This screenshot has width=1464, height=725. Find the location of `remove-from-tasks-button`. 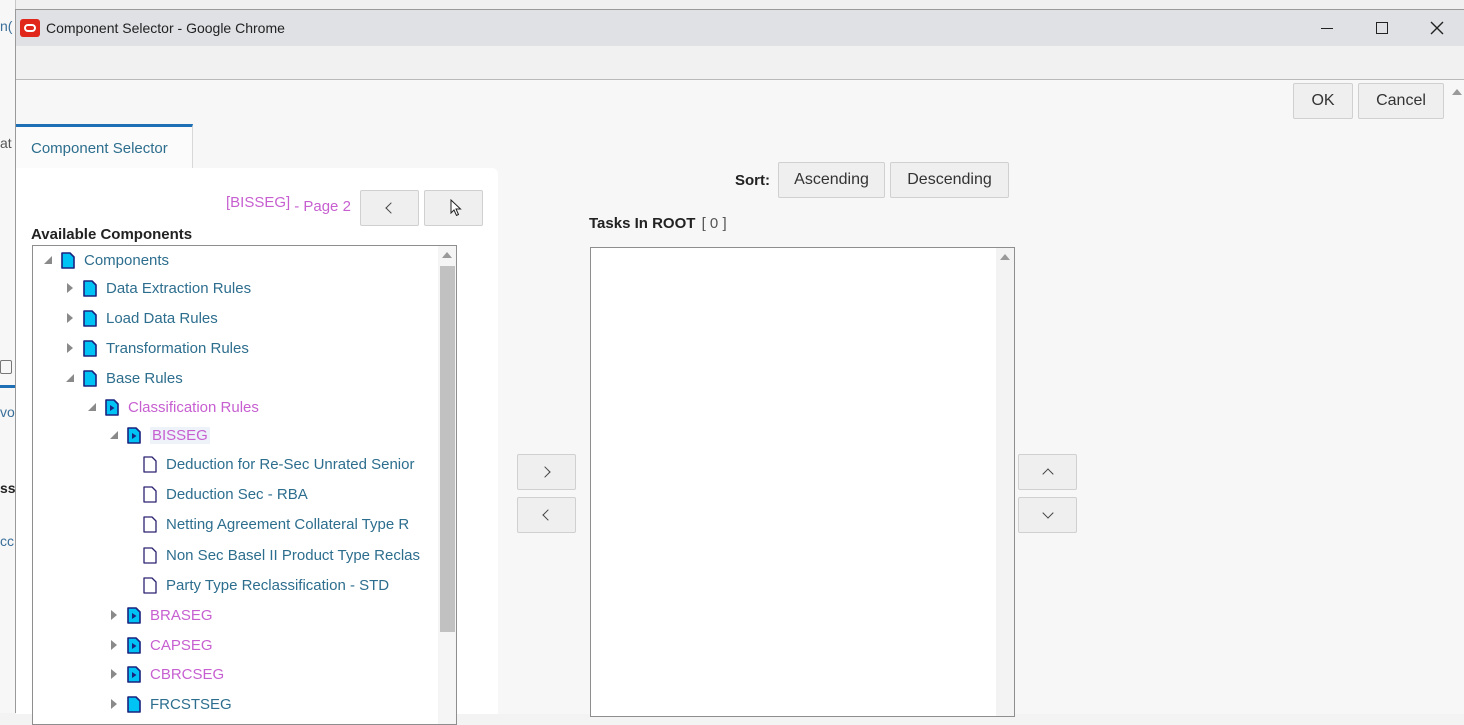

remove-from-tasks-button is located at coordinates (546, 515).